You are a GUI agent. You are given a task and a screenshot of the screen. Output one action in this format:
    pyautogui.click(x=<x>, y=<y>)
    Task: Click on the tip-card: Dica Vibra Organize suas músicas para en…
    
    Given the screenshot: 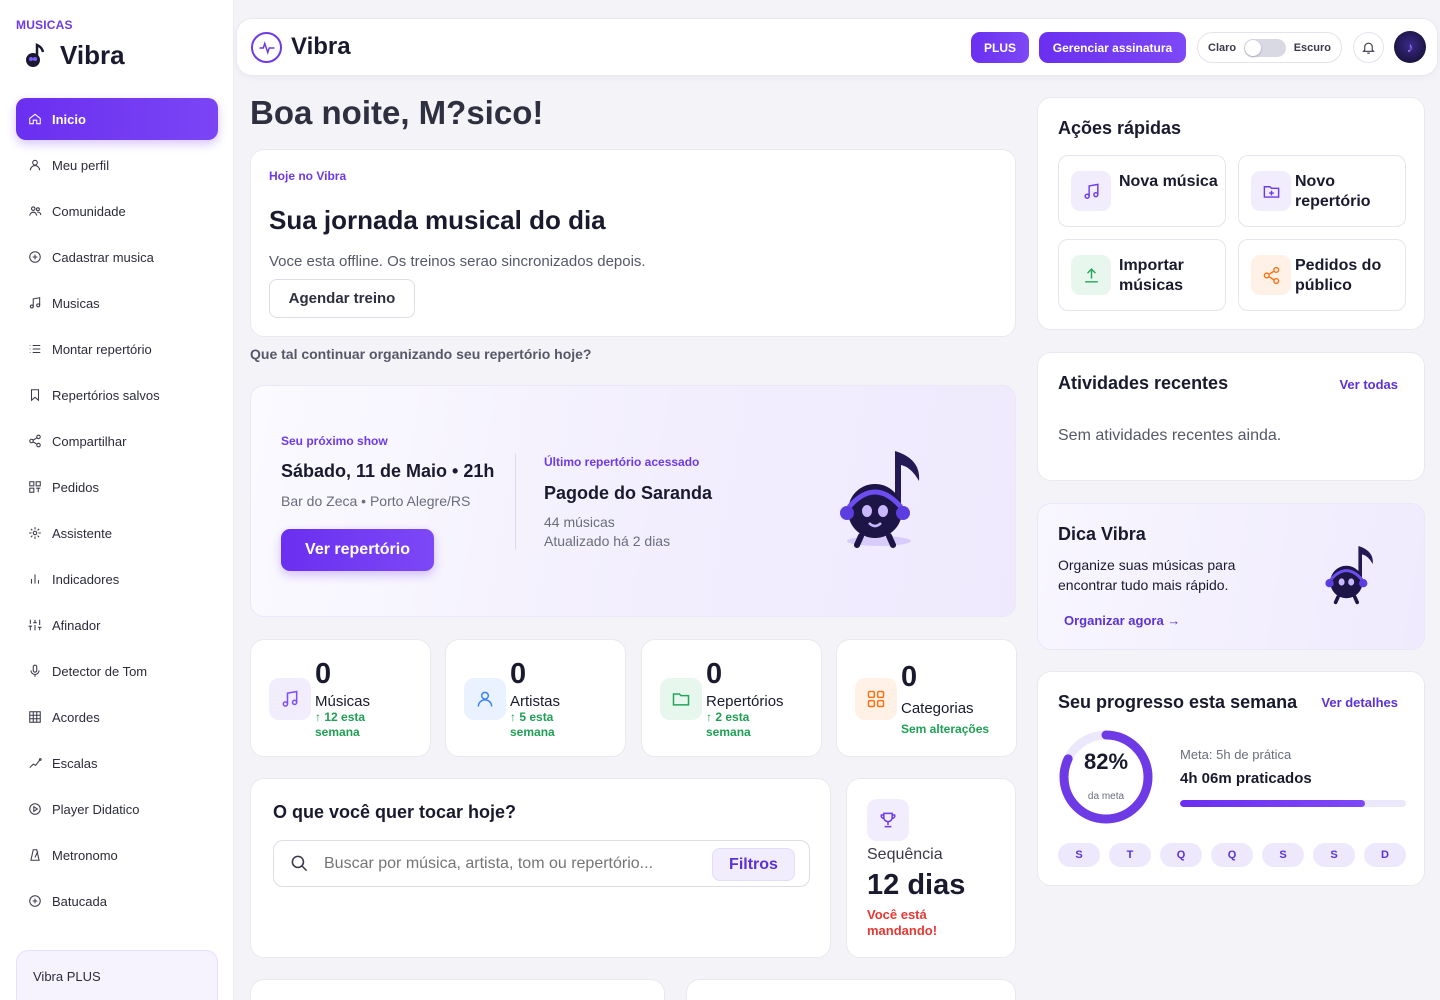 What is the action you would take?
    pyautogui.click(x=1231, y=576)
    